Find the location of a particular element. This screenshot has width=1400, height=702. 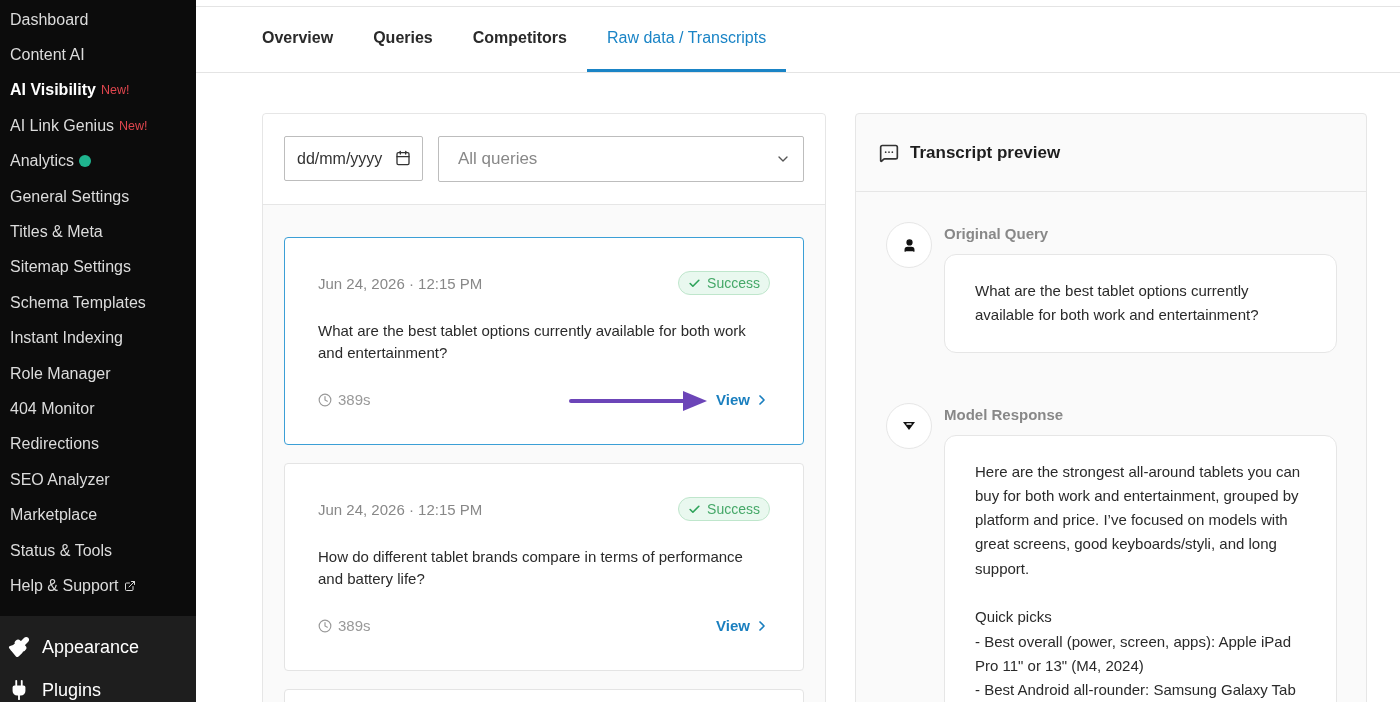

sidebar-item: General Settings is located at coordinates (98, 196).